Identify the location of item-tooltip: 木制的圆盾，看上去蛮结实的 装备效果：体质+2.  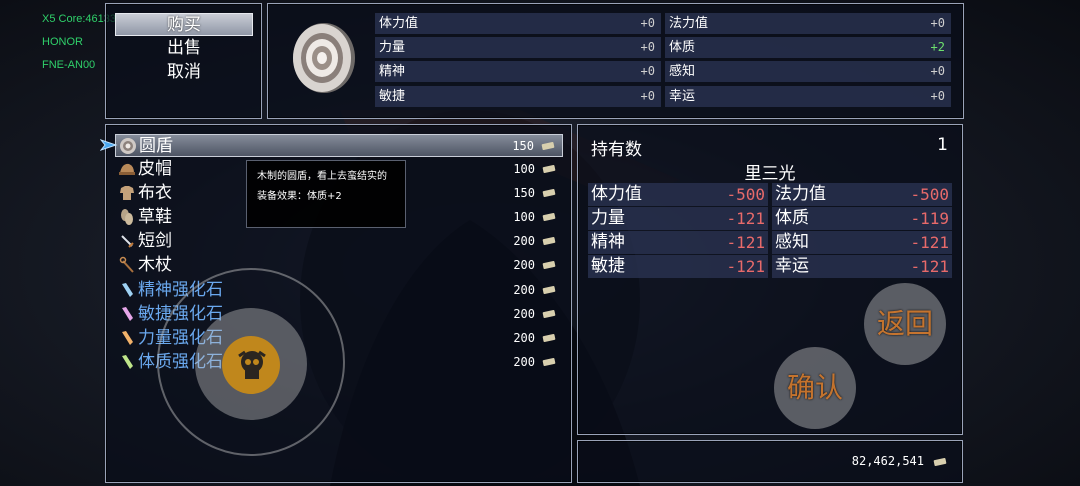
(326, 194).